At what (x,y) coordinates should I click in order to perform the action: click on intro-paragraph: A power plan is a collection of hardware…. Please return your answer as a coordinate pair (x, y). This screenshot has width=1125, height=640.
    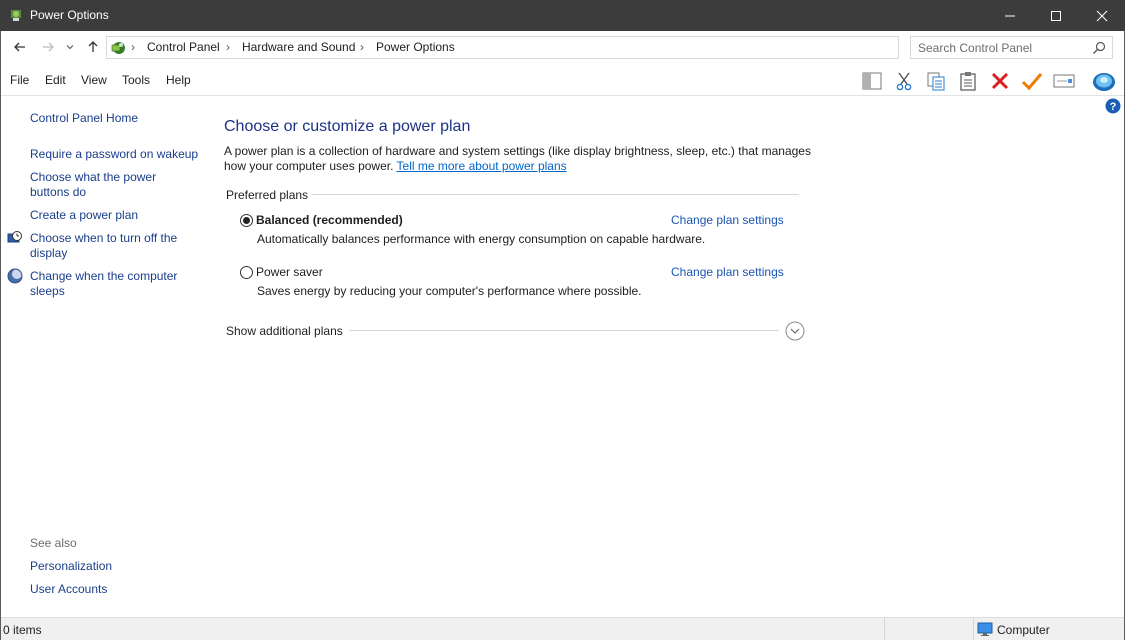
    Looking at the image, I should click on (519, 159).